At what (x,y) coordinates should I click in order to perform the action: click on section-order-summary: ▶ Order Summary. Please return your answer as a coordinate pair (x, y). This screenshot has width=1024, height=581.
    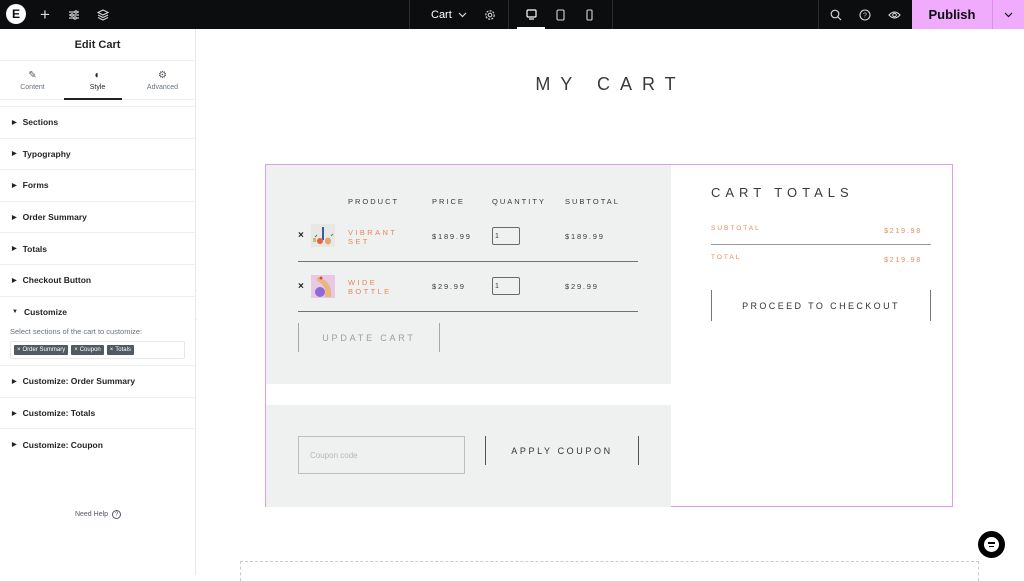
    Looking at the image, I should click on (97, 216).